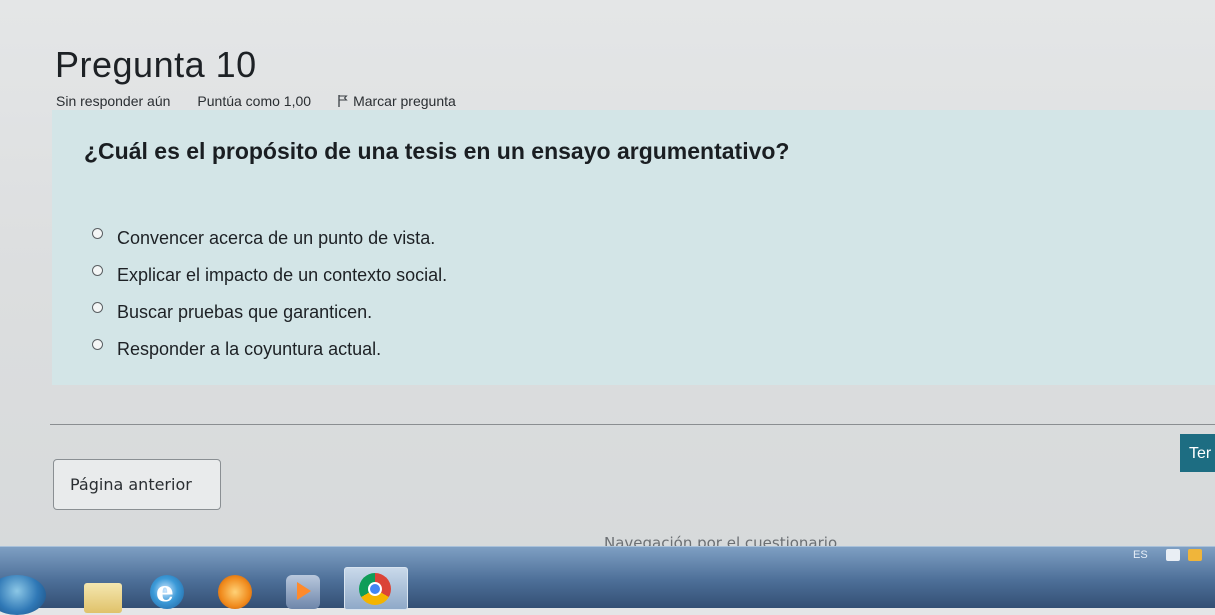 The height and width of the screenshot is (615, 1215). I want to click on chrome-taskbar-button, so click(376, 588).